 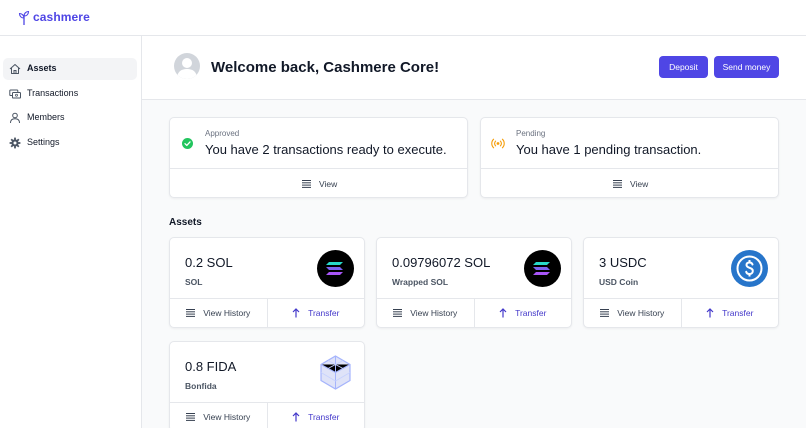 I want to click on asset-amount: 0.8 FIDA, so click(x=211, y=366).